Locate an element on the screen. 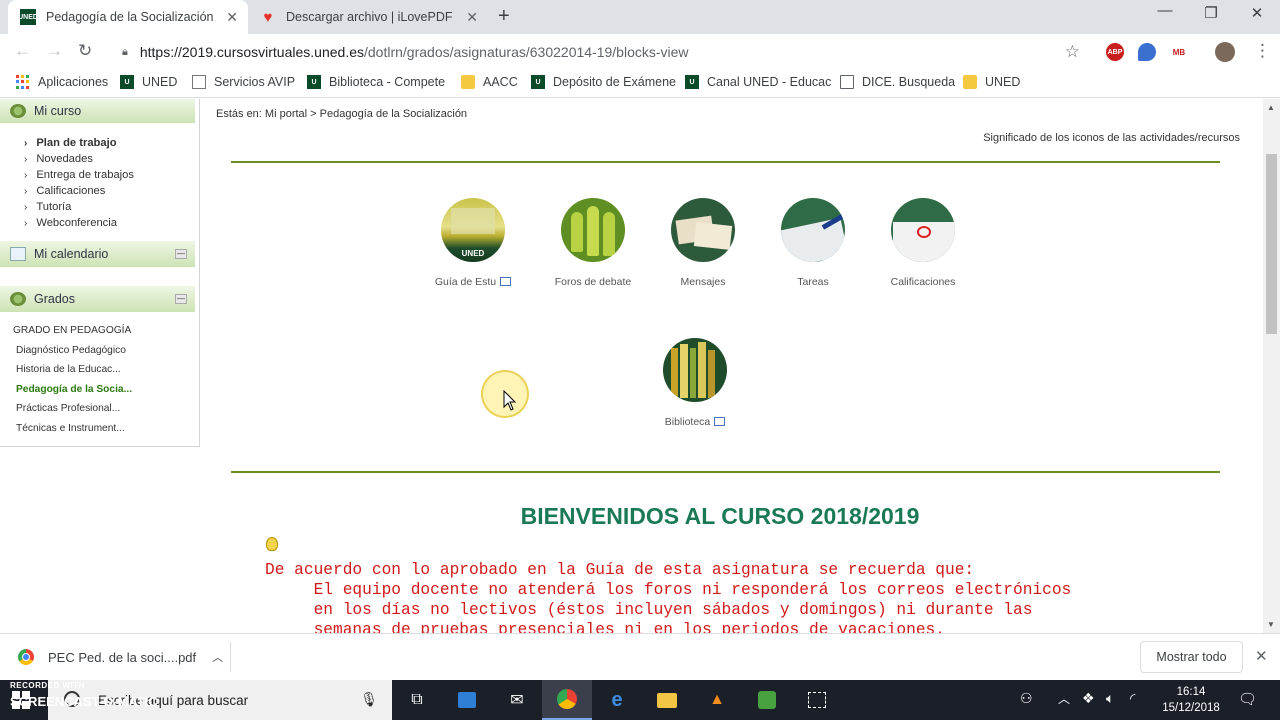 Image resolution: width=1280 pixels, height=720 pixels. bookmark-servicios-avip: Servicios AVIP is located at coordinates (243, 82).